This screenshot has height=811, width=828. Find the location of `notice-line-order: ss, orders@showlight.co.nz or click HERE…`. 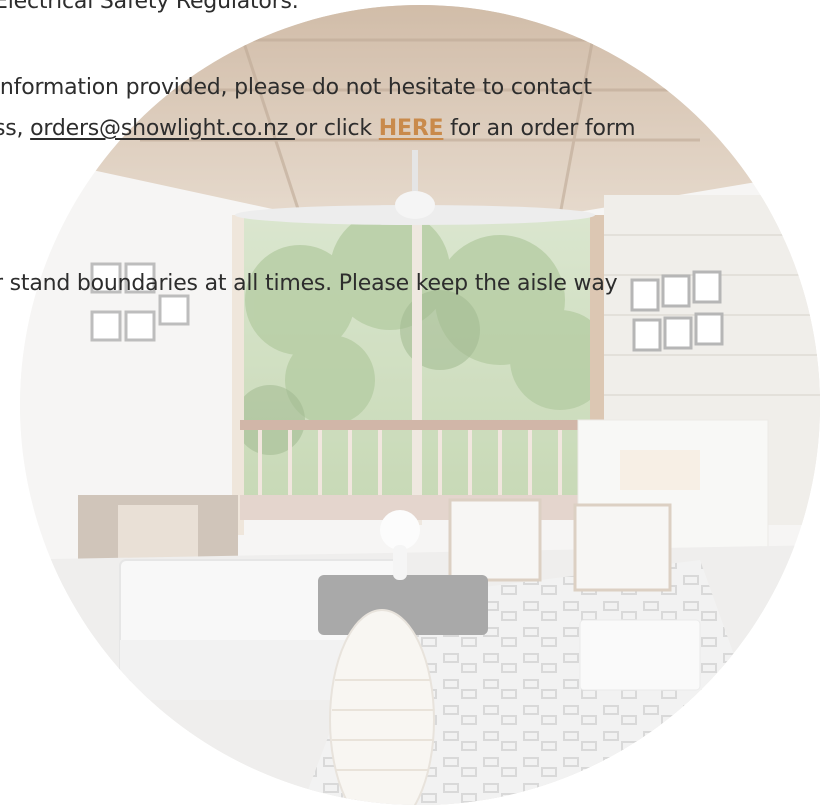

notice-line-order: ss, orders@showlight.co.nz or click HERE… is located at coordinates (318, 129).